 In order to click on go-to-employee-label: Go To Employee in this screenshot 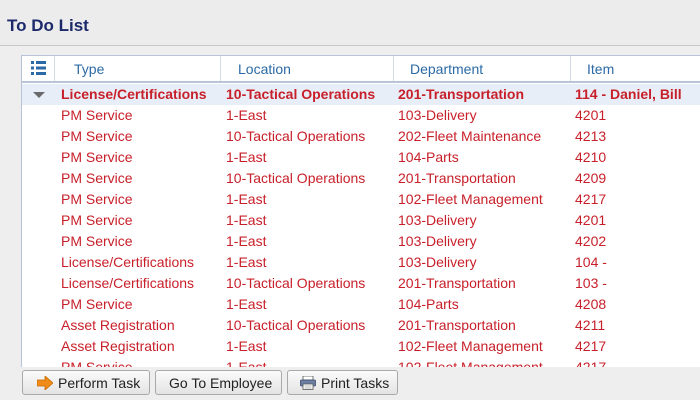, I will do `click(221, 383)`.